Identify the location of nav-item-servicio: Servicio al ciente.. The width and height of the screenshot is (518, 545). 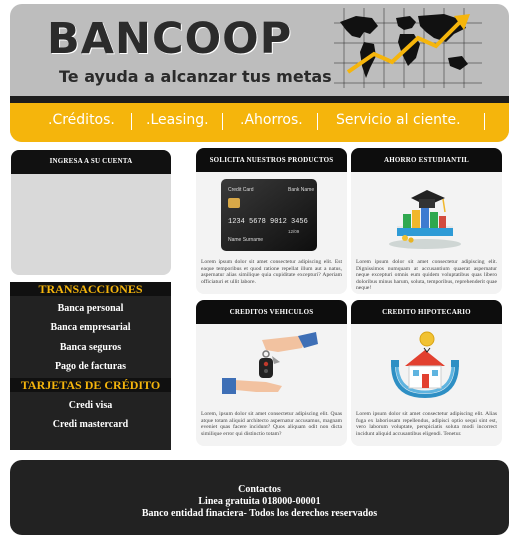
(398, 120).